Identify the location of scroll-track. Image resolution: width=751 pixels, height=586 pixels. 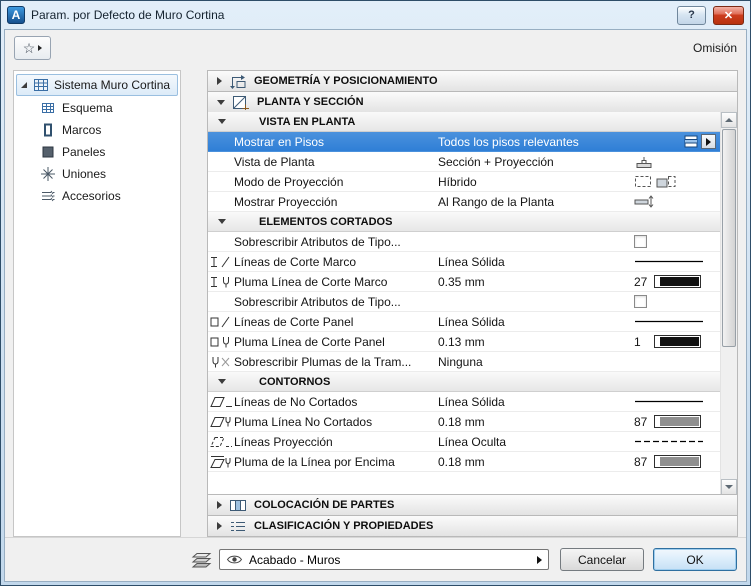
(729, 303).